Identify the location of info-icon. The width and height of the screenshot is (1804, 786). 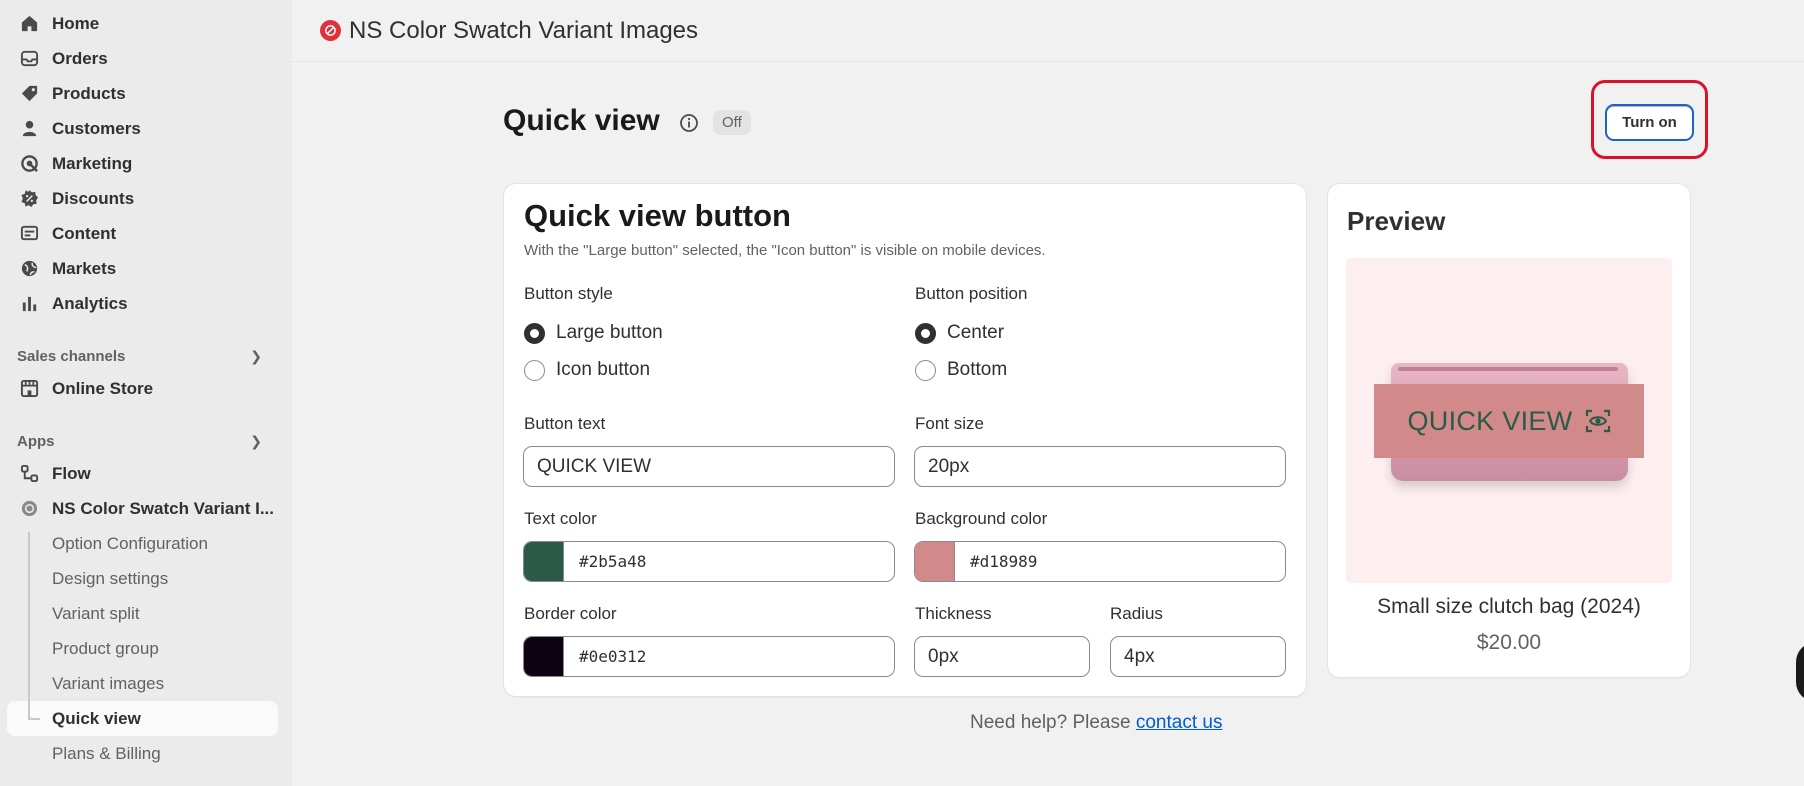
(689, 123).